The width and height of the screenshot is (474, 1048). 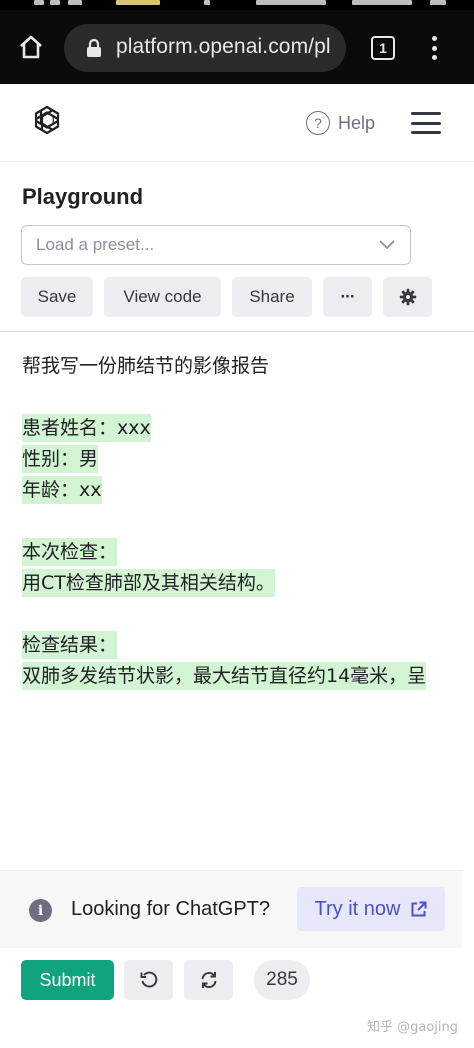 What do you see at coordinates (146, 366) in the screenshot?
I see `editor-line: 帮我写一份肺结节的影像报告` at bounding box center [146, 366].